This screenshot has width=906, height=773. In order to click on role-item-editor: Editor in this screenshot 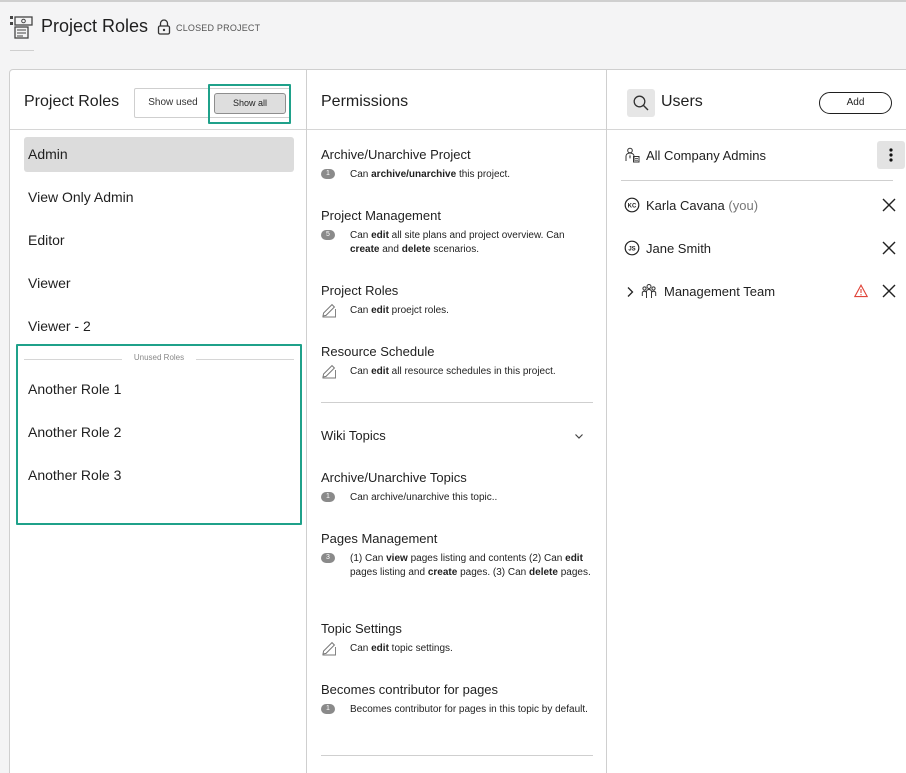, I will do `click(159, 240)`.